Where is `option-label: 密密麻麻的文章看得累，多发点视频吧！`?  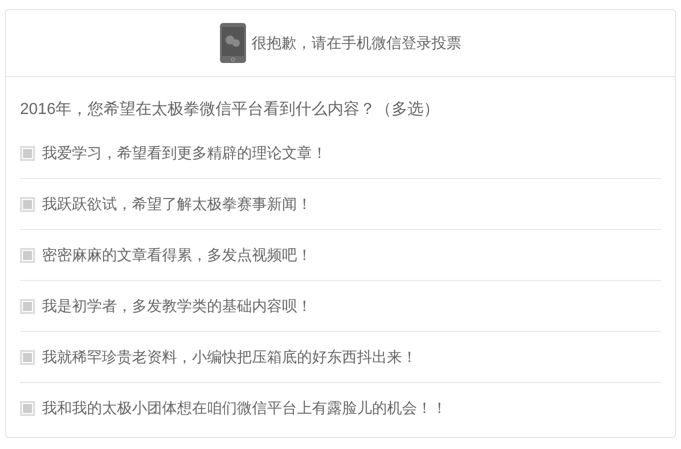
option-label: 密密麻麻的文章看得累，多发点视频吧！ is located at coordinates (177, 255).